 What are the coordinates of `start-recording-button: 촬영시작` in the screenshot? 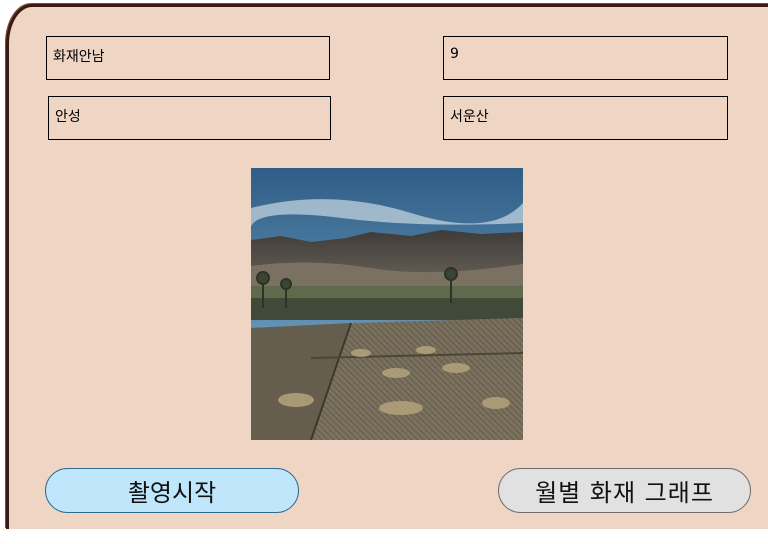 It's located at (172, 490).